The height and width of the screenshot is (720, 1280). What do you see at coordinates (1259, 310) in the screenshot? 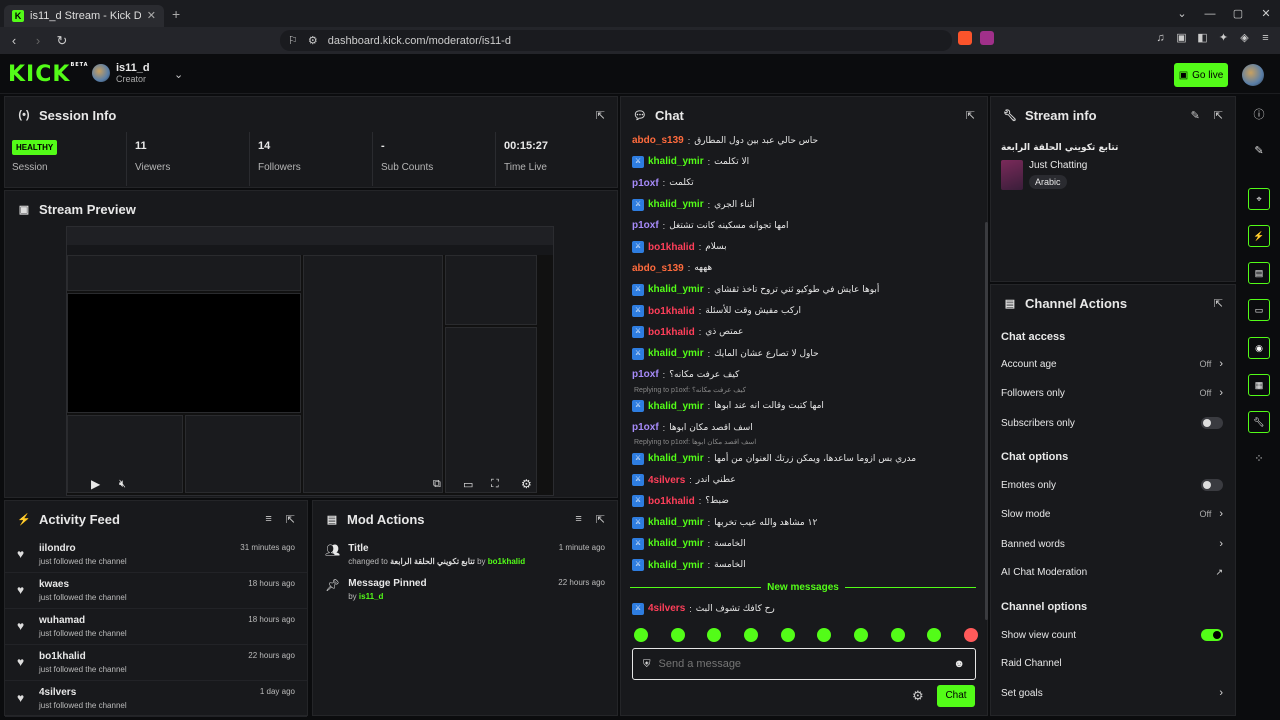
I see `chat-bubble-icon: ▭` at bounding box center [1259, 310].